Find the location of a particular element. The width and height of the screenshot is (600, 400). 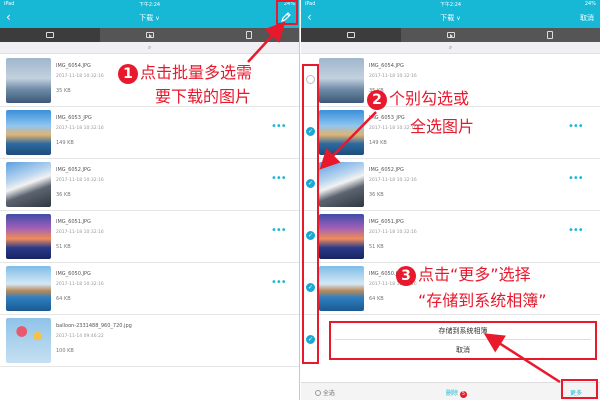

annotation-step3-line1: 点击“更多”选择 is located at coordinates (474, 274).